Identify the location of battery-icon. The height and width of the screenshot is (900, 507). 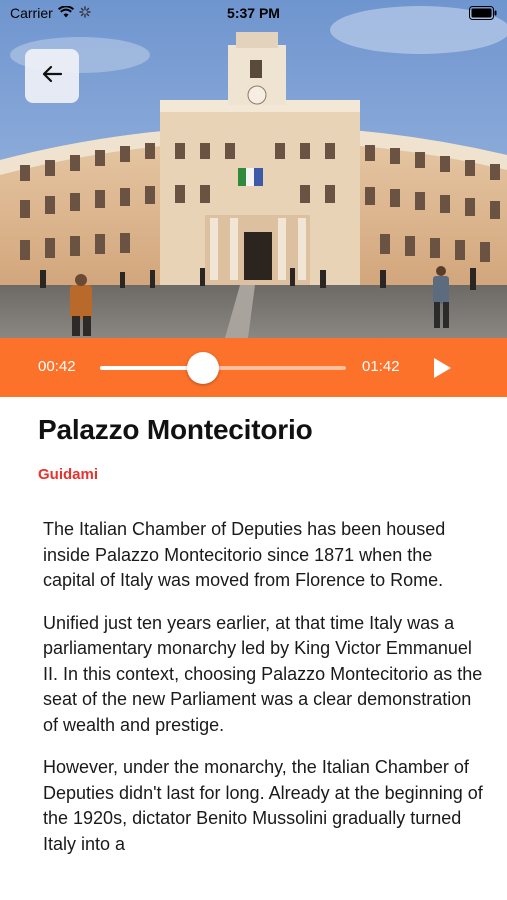
(483, 14).